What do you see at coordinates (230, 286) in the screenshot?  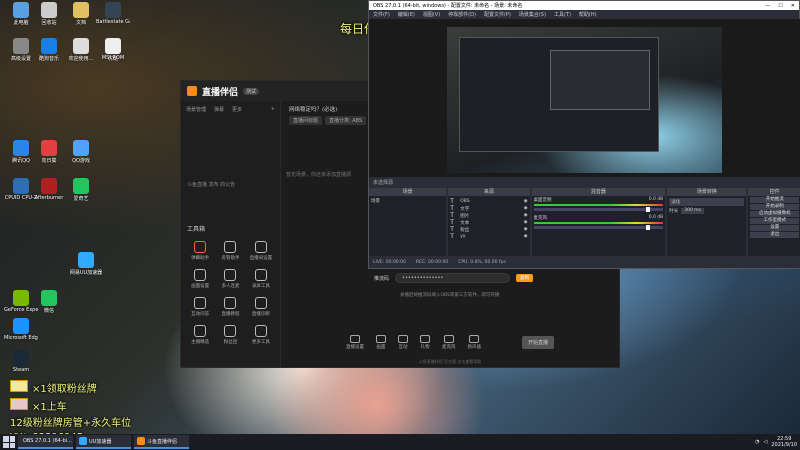 I see `tool-label: 多人连麦` at bounding box center [230, 286].